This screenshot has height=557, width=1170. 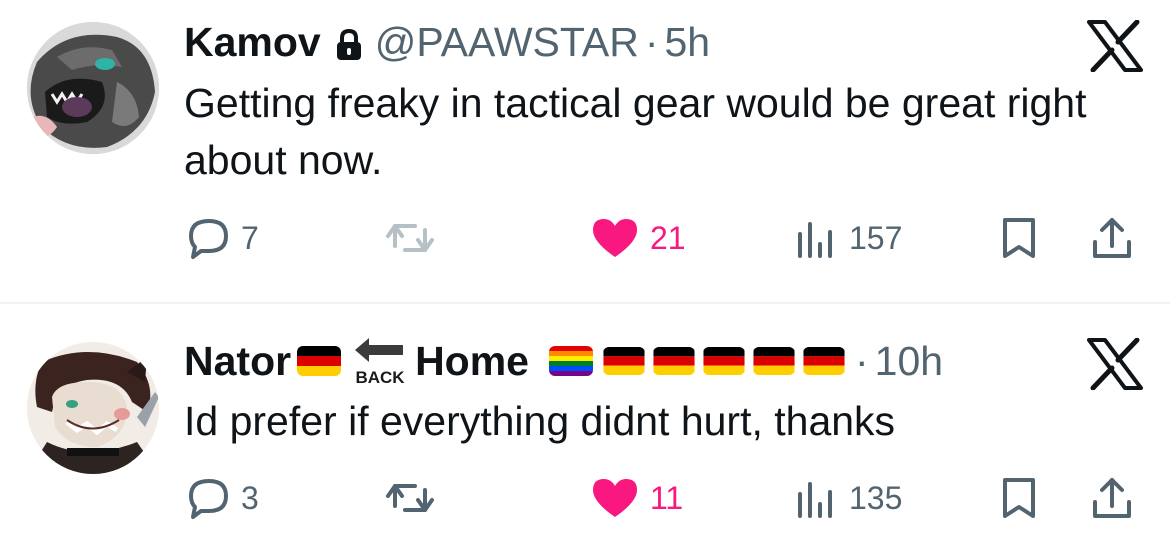 What do you see at coordinates (472, 361) in the screenshot?
I see `display-name-home: Home` at bounding box center [472, 361].